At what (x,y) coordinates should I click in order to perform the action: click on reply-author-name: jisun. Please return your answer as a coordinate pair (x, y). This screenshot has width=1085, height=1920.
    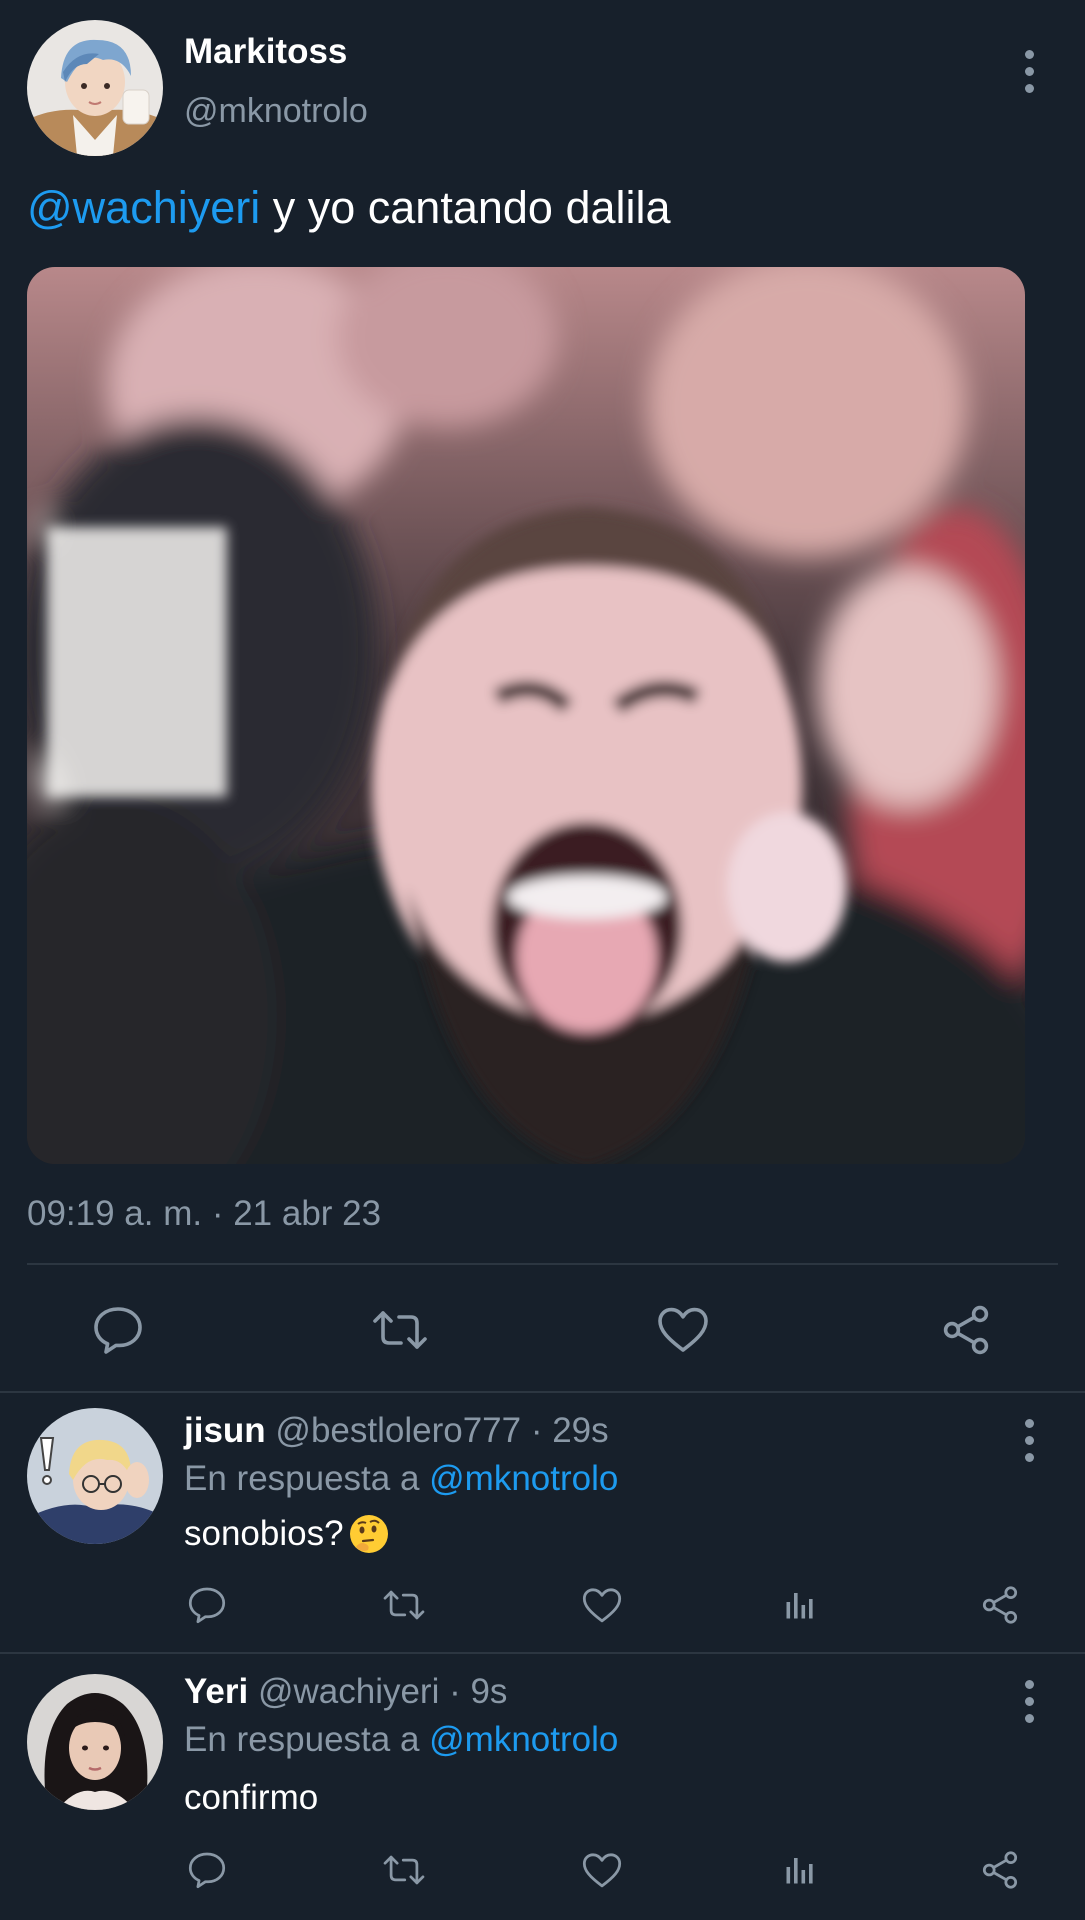
    Looking at the image, I should click on (225, 1430).